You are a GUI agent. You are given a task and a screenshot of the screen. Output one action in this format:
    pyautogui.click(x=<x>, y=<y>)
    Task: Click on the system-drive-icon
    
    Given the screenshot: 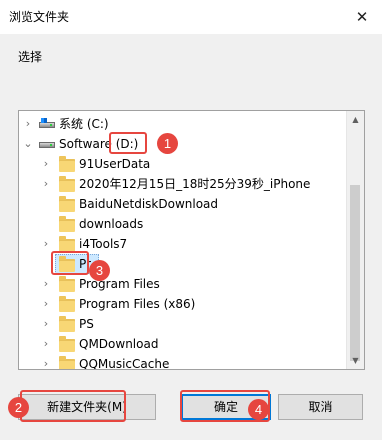 What is the action you would take?
    pyautogui.click(x=47, y=124)
    